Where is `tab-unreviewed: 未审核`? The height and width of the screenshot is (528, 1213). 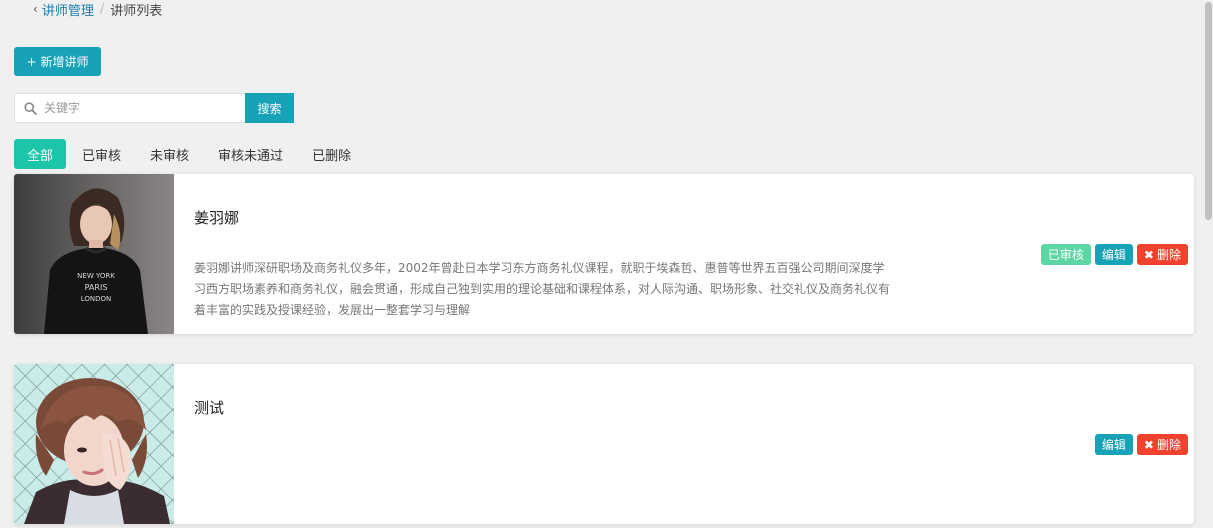 tab-unreviewed: 未审核 is located at coordinates (169, 154).